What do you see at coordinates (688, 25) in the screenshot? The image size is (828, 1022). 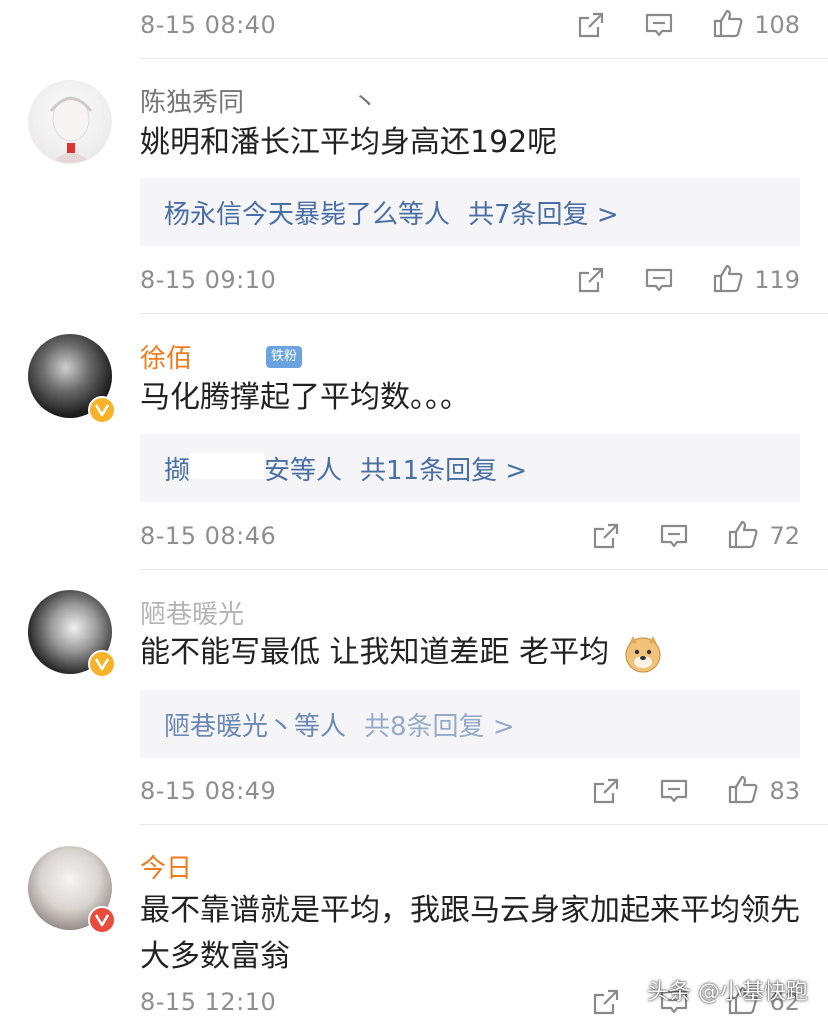 I see `comment-actions: 108` at bounding box center [688, 25].